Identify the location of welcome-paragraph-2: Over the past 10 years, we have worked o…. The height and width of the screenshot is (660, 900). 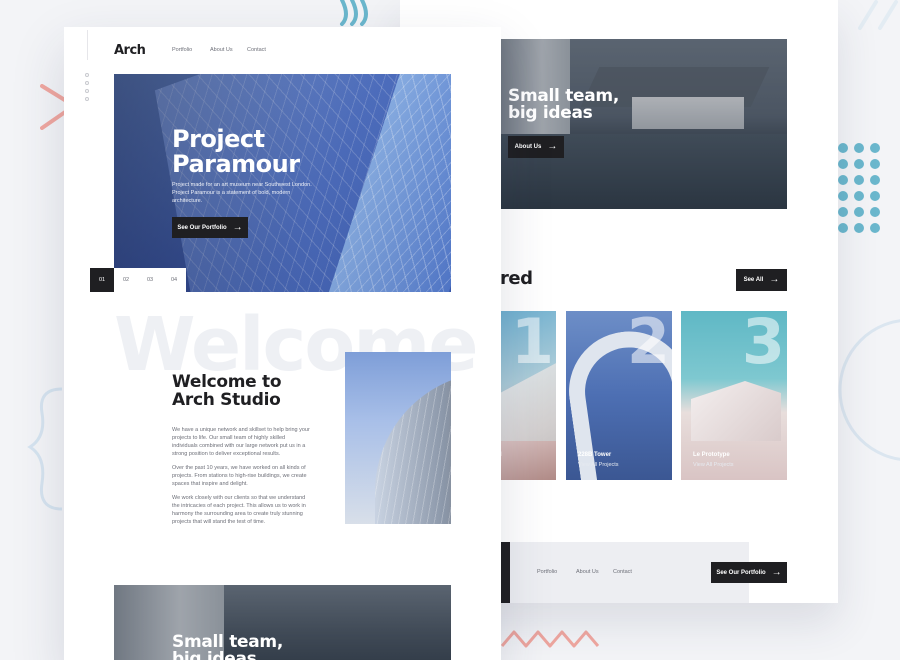
(239, 476).